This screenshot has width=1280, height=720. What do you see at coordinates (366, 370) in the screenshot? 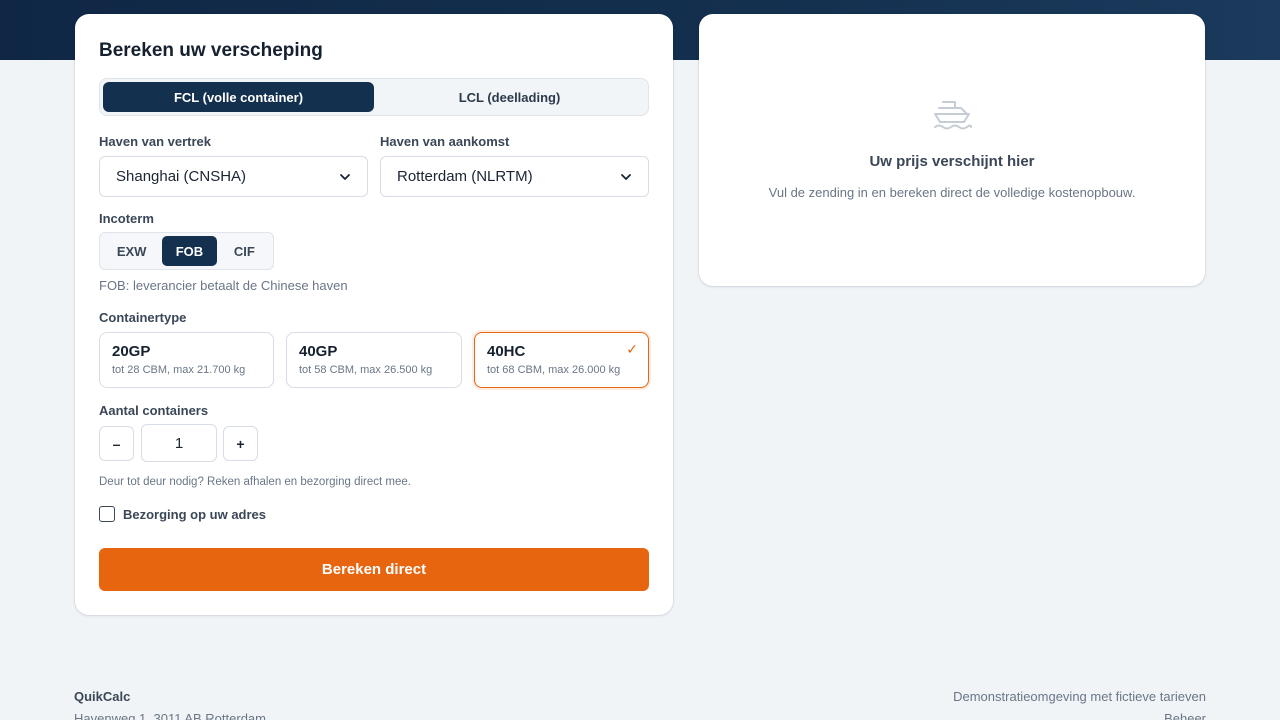
I see `container-option-spec: tot 58 CBM, max 26.500 kg` at bounding box center [366, 370].